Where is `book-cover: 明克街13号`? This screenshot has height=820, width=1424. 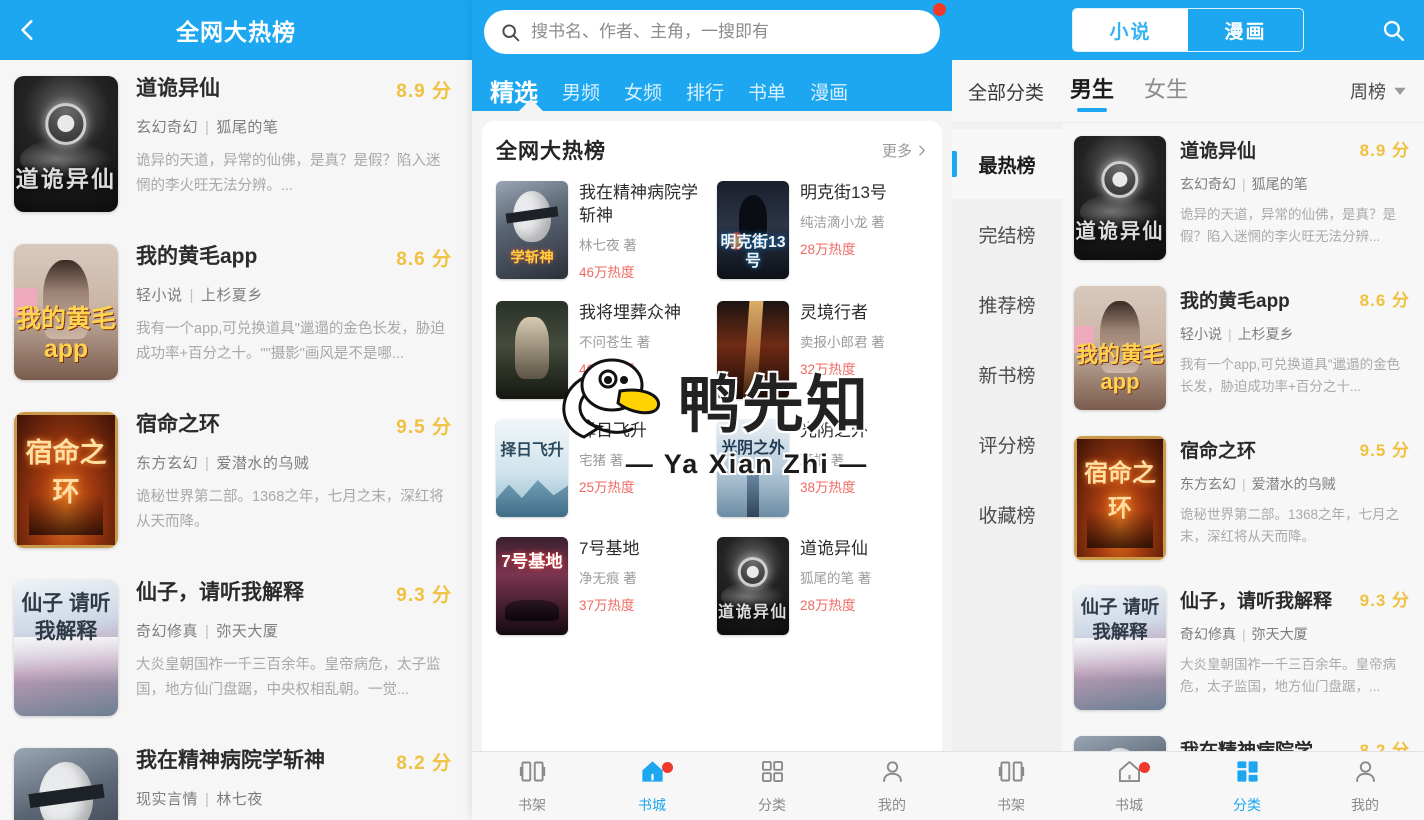
book-cover: 明克街13号 is located at coordinates (753, 230).